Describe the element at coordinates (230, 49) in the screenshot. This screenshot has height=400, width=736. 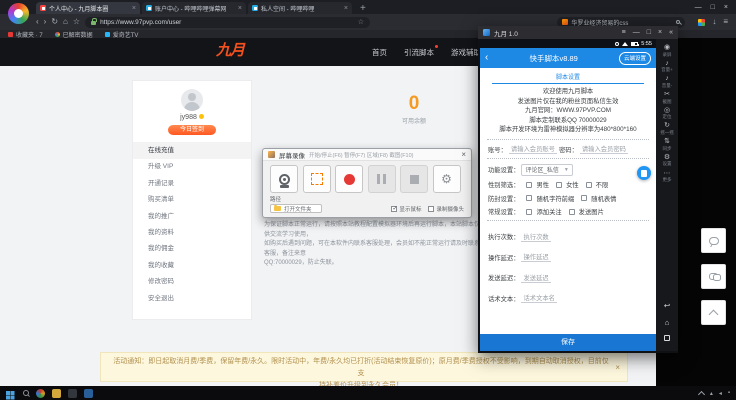
I see `site-logo: 九月` at that location.